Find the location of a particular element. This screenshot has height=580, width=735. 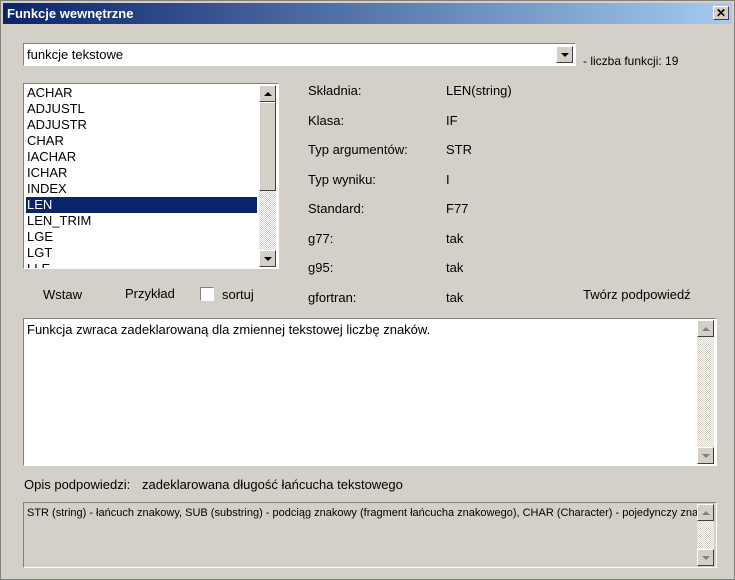

scroll-thumb is located at coordinates (267, 146).